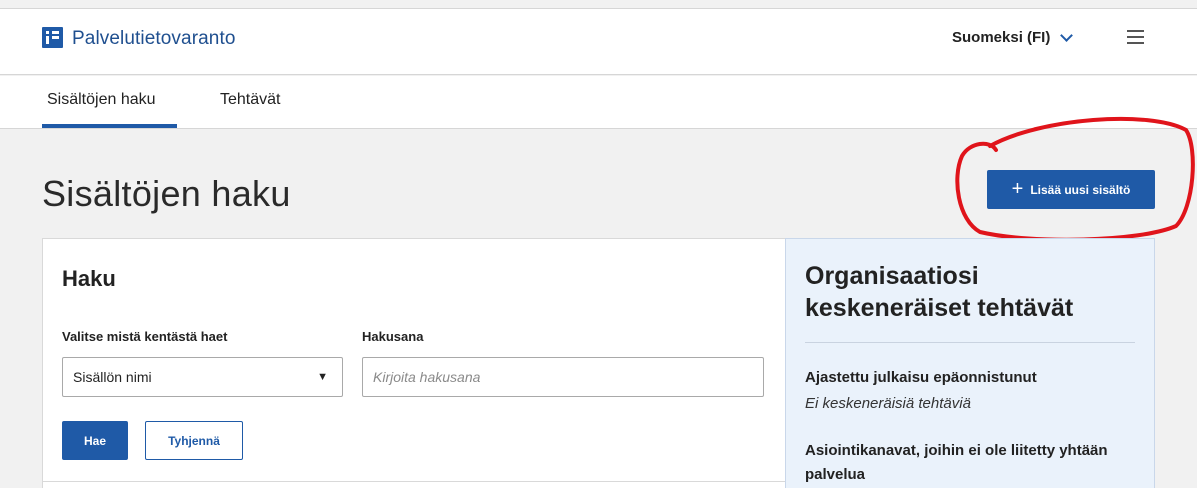 This screenshot has height=488, width=1197. What do you see at coordinates (166, 193) in the screenshot?
I see `page-title: Sisältöjen haku` at bounding box center [166, 193].